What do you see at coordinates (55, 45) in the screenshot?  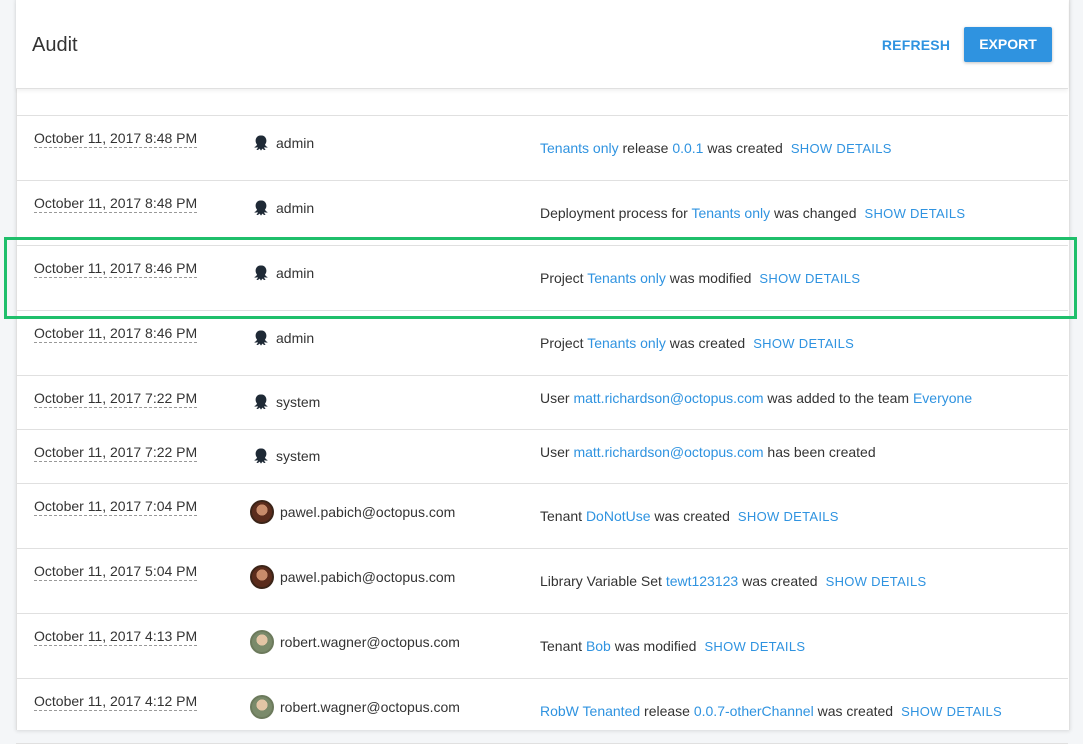 I see `page-title: Audit` at bounding box center [55, 45].